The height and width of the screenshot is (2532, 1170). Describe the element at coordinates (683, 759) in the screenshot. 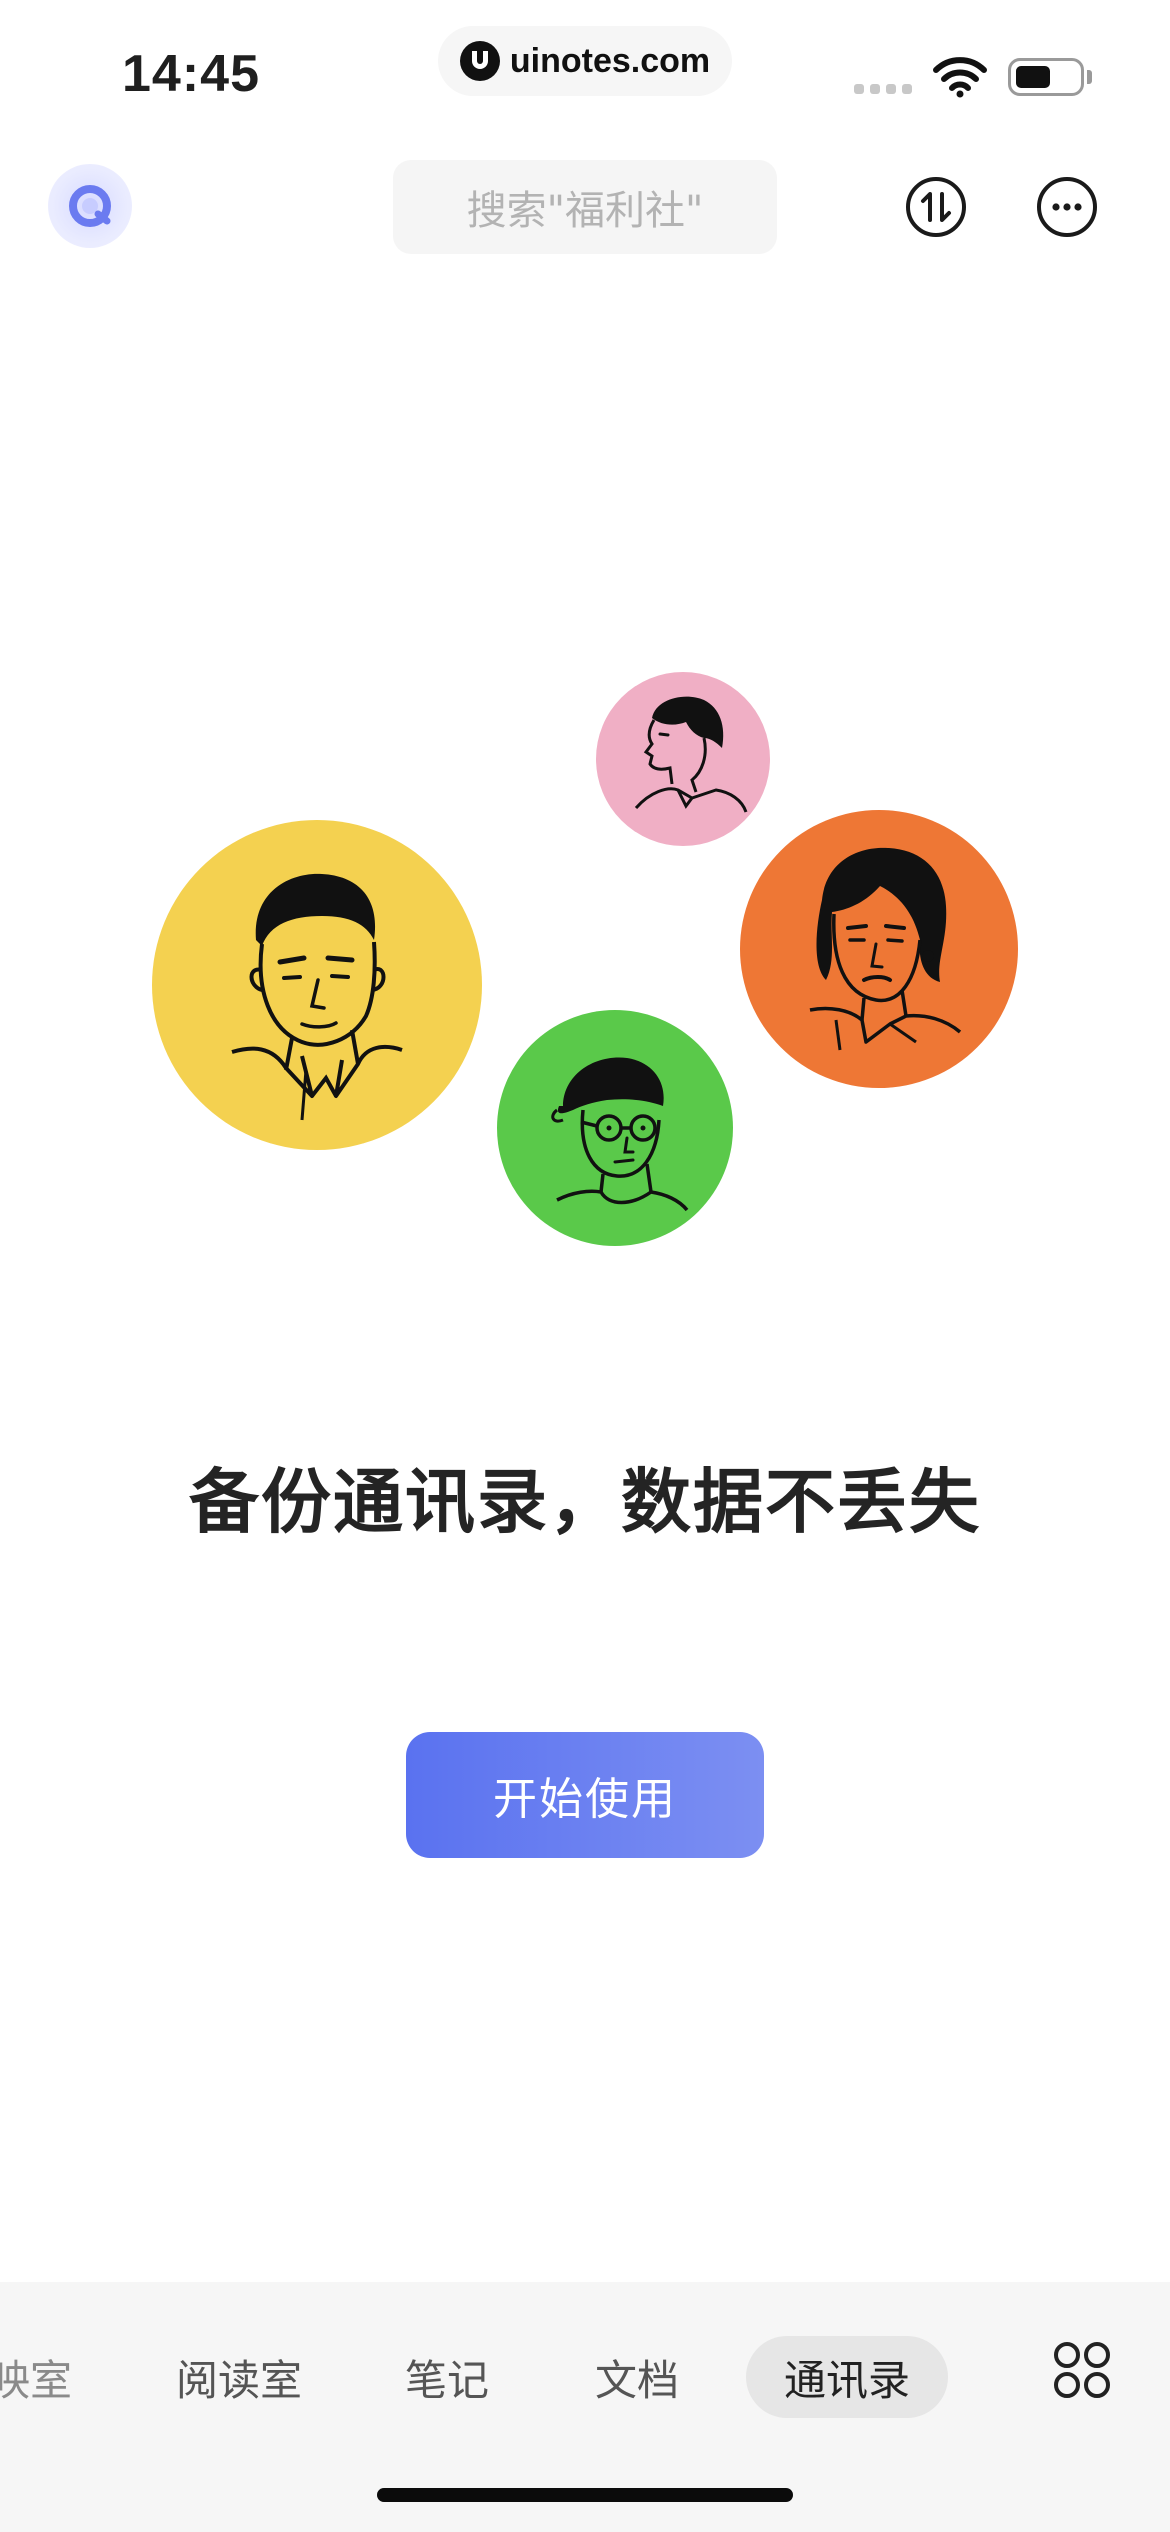

I see `avatar-boy-profile-illustration` at that location.